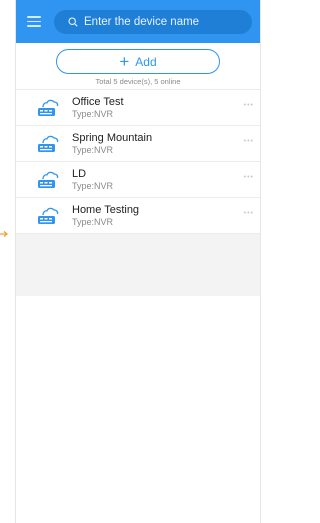 Image resolution: width=320 pixels, height=523 pixels. What do you see at coordinates (112, 137) in the screenshot?
I see `device-name: Spring Mountain` at bounding box center [112, 137].